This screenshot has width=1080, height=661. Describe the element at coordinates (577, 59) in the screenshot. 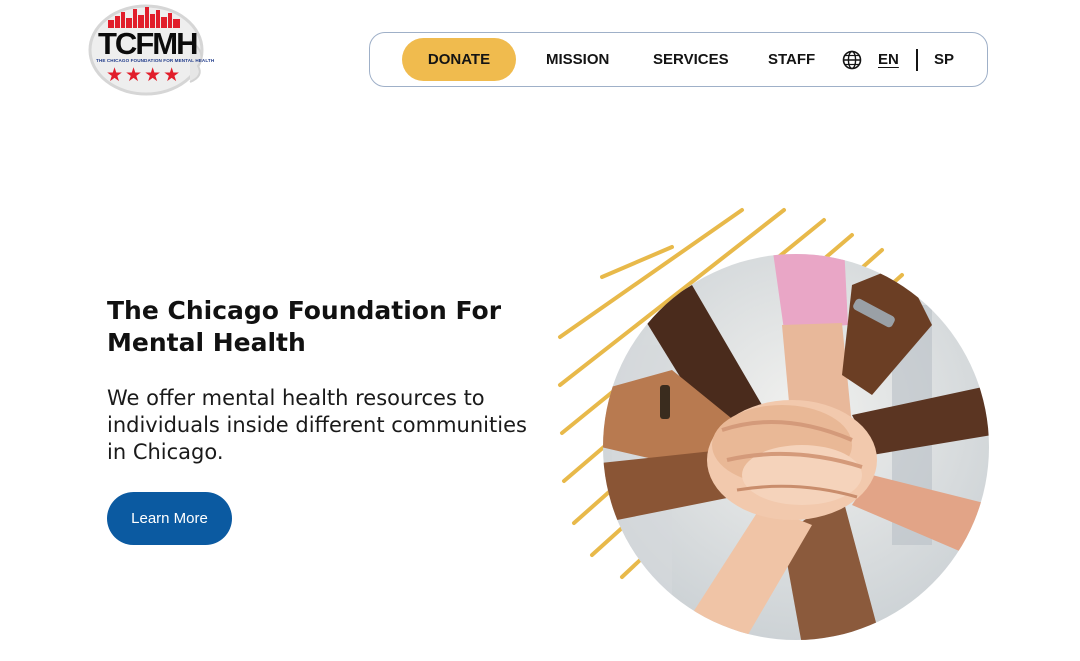

I see `nav-item-mission: MISSION` at that location.